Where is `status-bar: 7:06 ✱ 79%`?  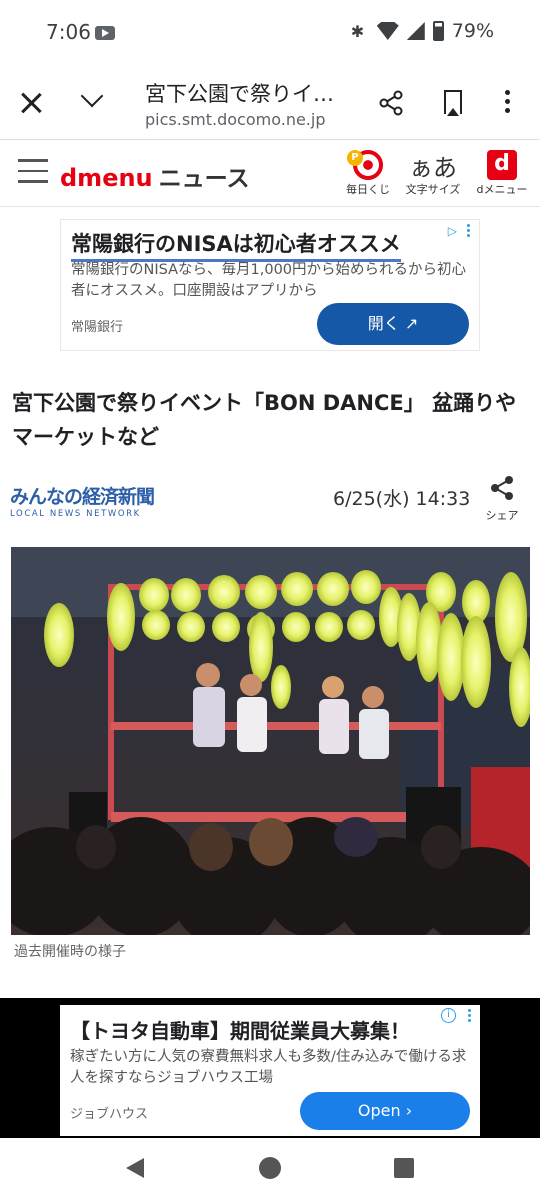
status-bar: 7:06 ✱ 79% is located at coordinates (270, 33).